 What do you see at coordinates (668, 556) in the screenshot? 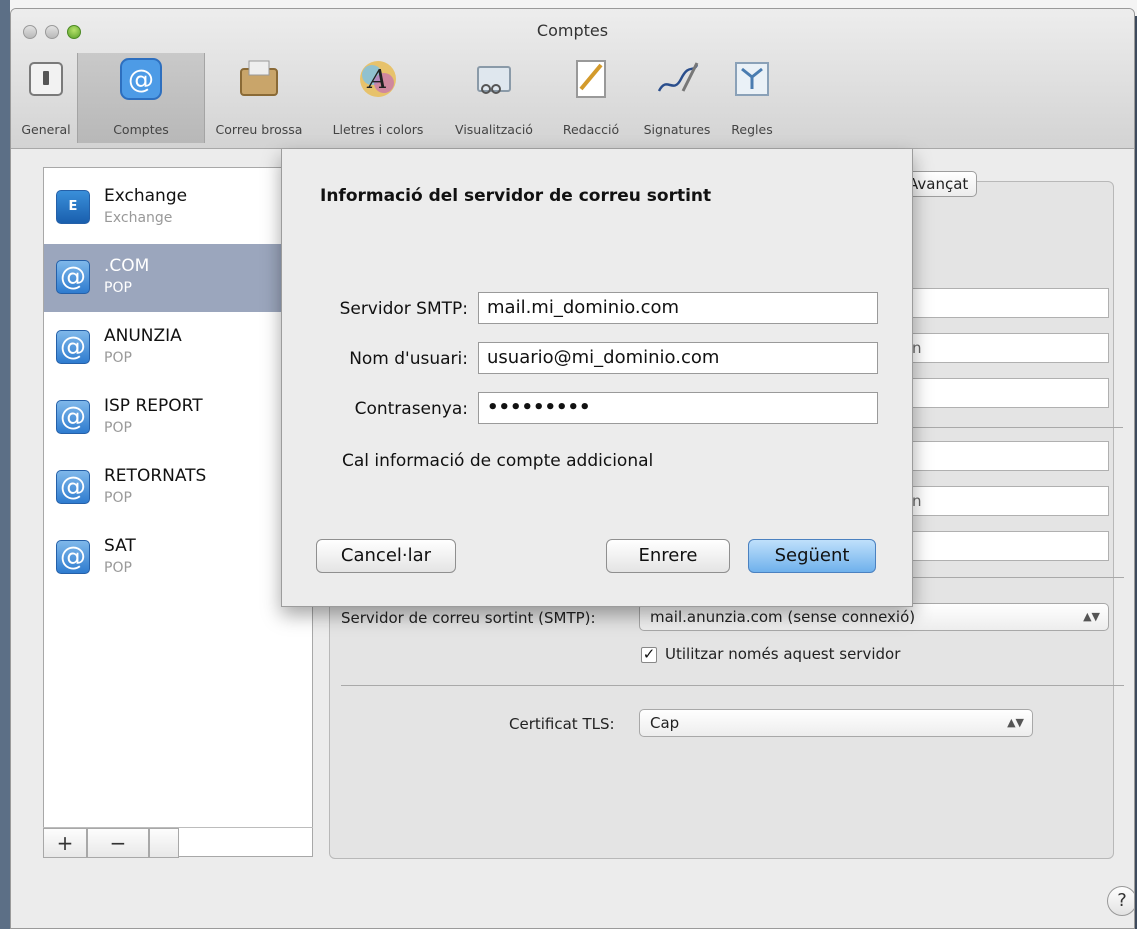
I see `back-button: Enrere` at bounding box center [668, 556].